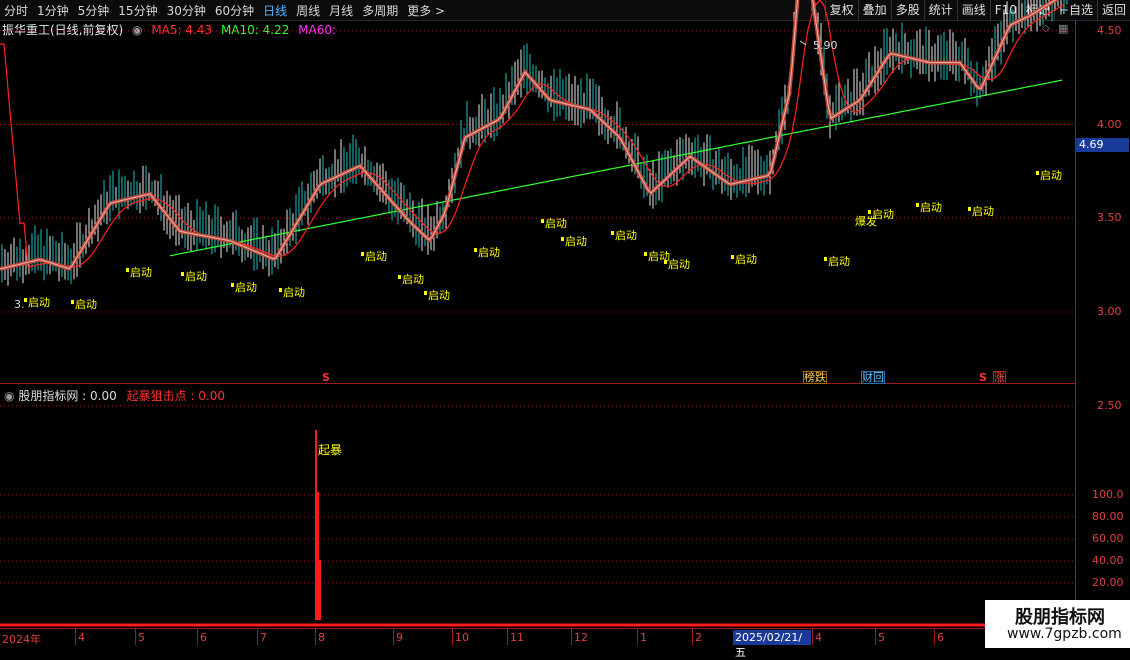 The image size is (1130, 660). Describe the element at coordinates (19, 304) in the screenshot. I see `left-edge-label: 3.` at that location.